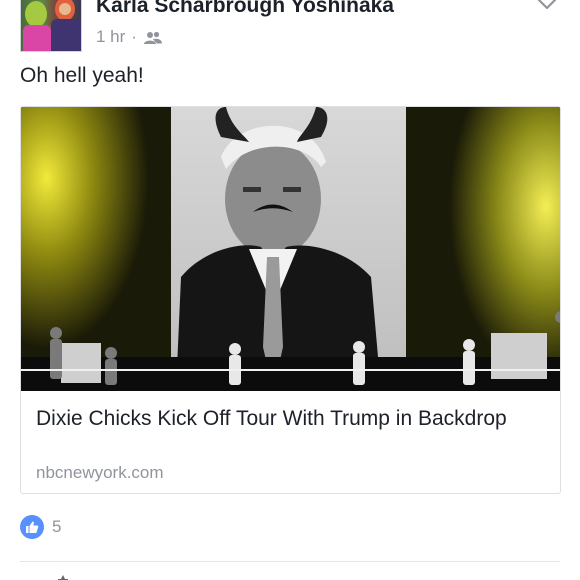 Image resolution: width=580 pixels, height=580 pixels. I want to click on author-avatar, so click(51, 26).